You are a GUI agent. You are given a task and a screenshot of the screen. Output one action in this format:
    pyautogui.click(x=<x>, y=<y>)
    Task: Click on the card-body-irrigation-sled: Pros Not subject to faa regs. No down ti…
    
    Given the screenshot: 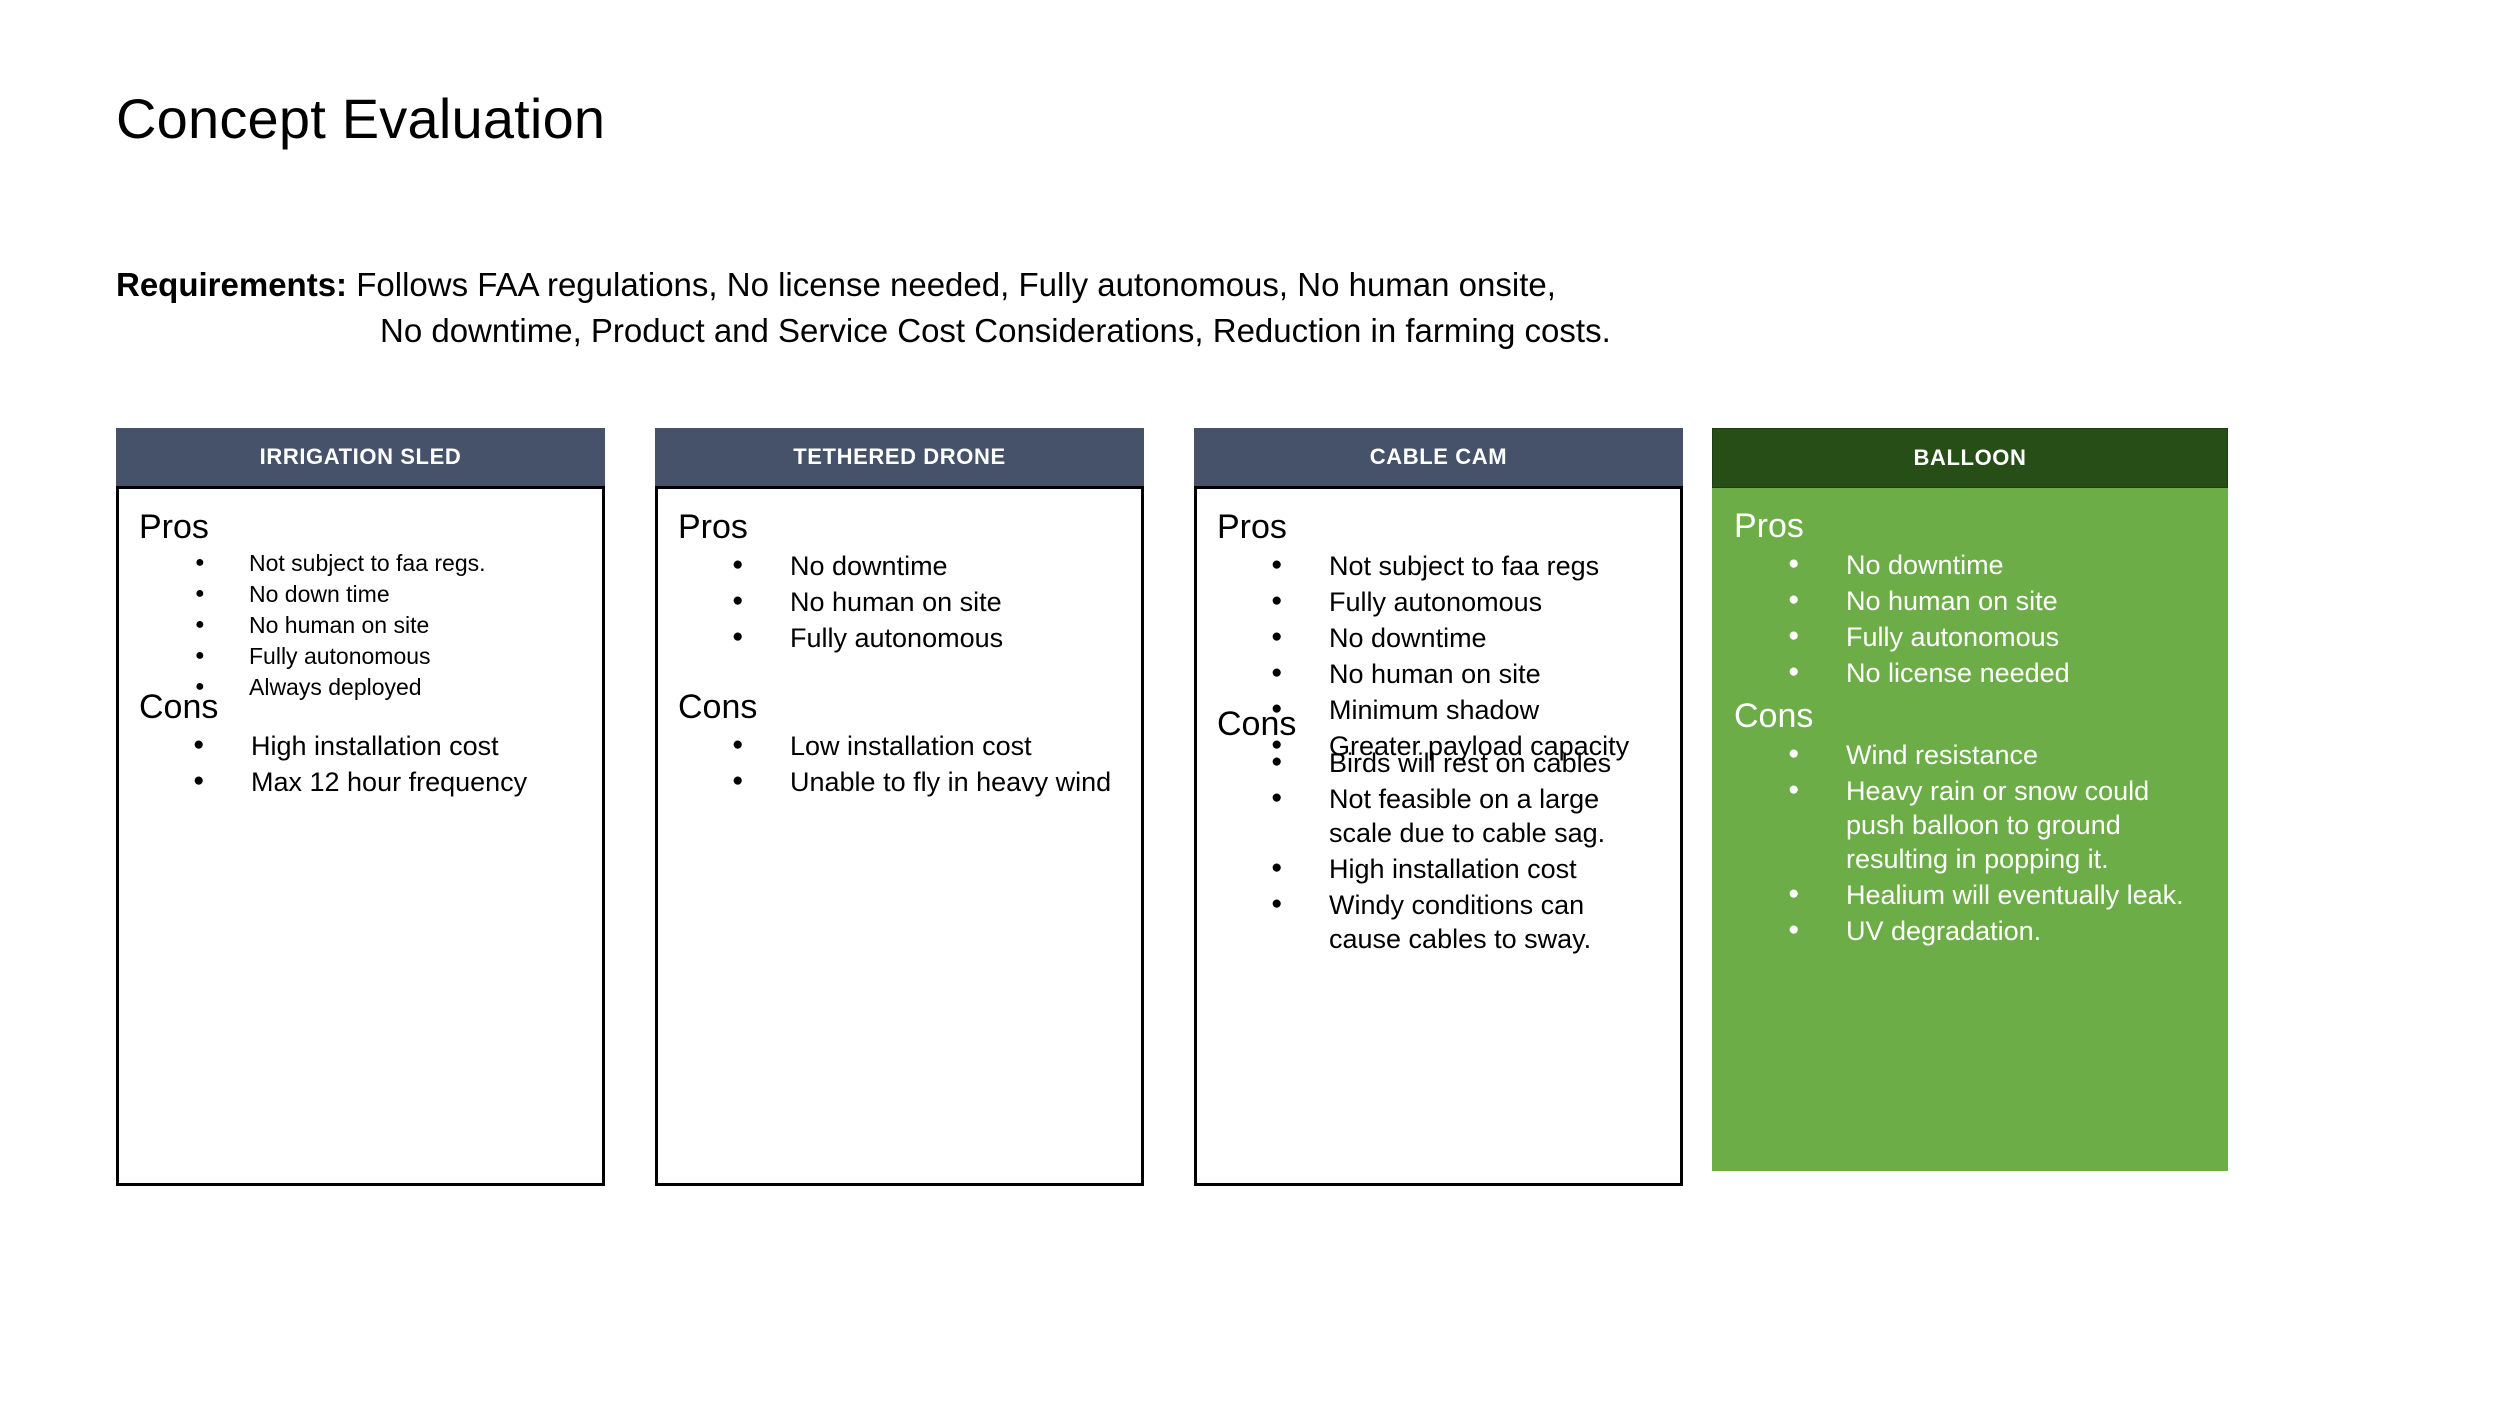 What is the action you would take?
    pyautogui.click(x=360, y=836)
    